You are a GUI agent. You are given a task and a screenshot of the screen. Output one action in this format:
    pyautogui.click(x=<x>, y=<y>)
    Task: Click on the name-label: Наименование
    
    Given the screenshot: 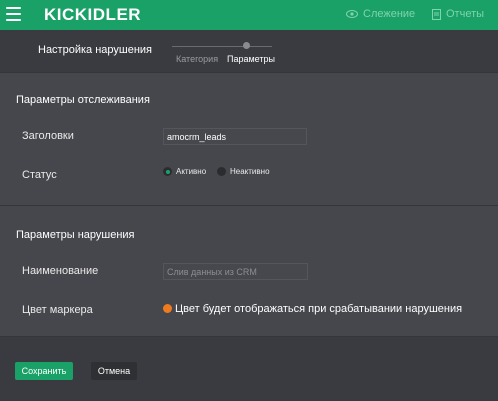 What is the action you would take?
    pyautogui.click(x=60, y=271)
    